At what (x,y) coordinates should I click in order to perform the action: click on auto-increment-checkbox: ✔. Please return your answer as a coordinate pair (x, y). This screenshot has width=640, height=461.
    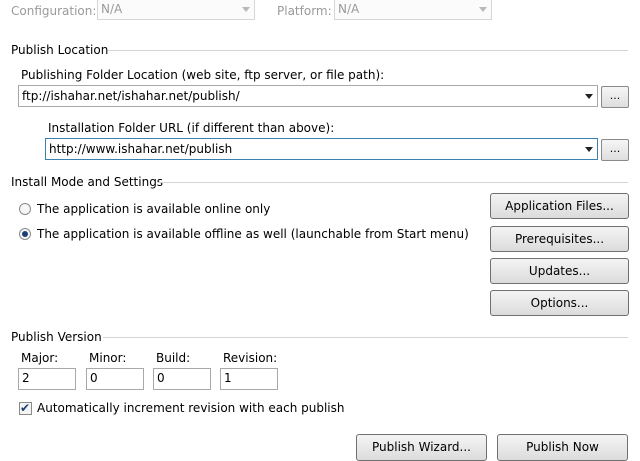
    Looking at the image, I should click on (25, 408).